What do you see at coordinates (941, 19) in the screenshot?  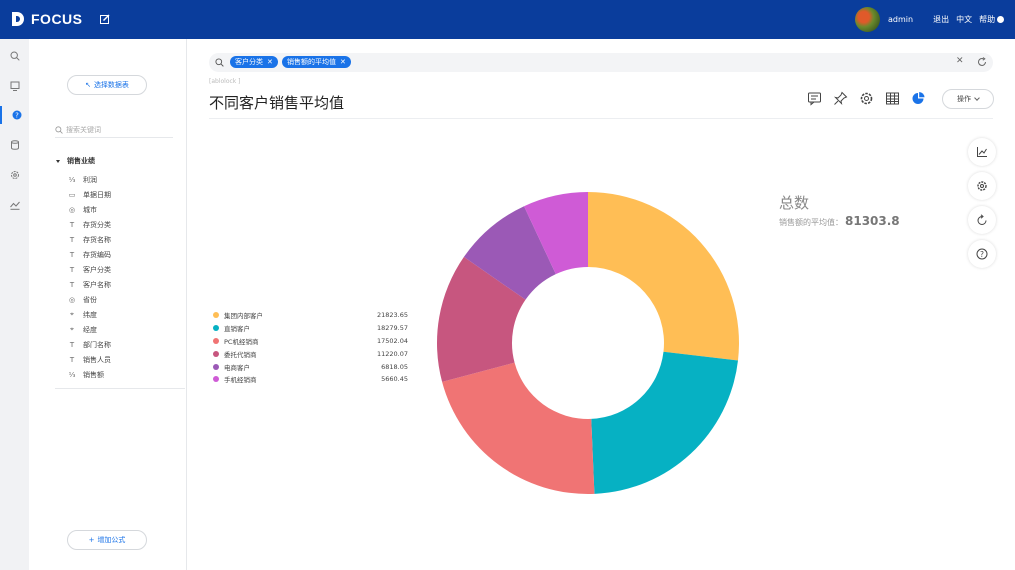 I see `logout-link: 退出` at bounding box center [941, 19].